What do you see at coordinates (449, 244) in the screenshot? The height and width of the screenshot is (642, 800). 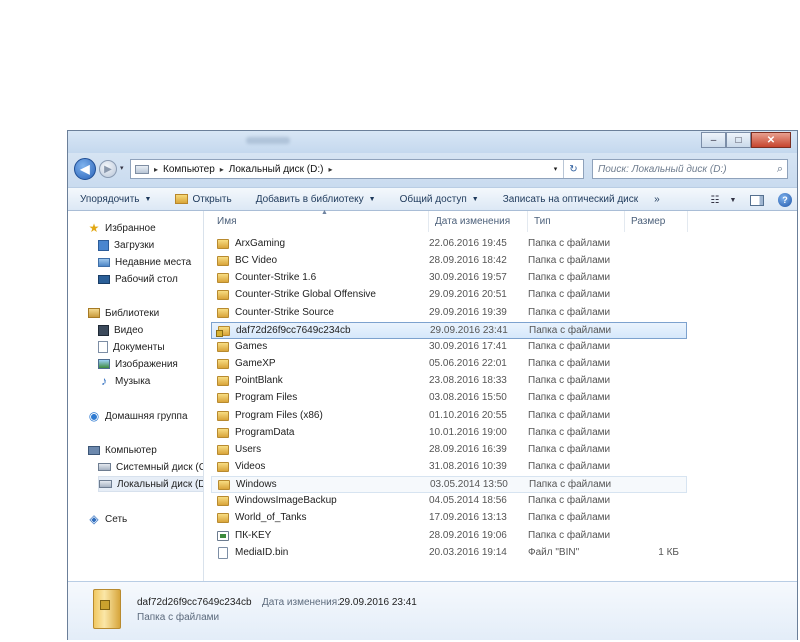 I see `file-row: ArxGaming 22.06.2016 19:45 Папка с файлами` at bounding box center [449, 244].